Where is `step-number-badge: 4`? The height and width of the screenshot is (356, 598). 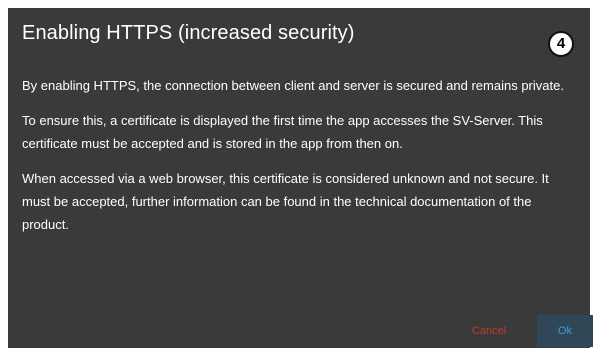
step-number-badge: 4 is located at coordinates (561, 44).